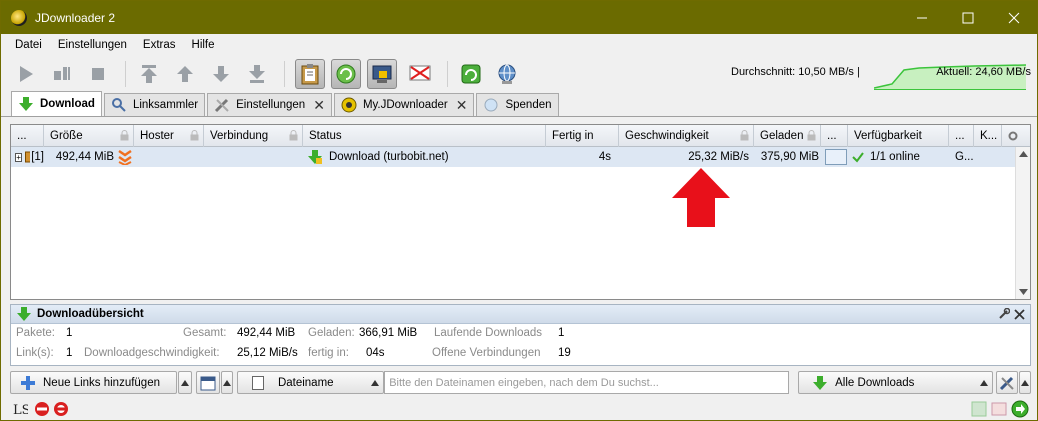 This screenshot has height=421, width=1038. Describe the element at coordinates (20, 409) in the screenshot. I see `ls-icon: LS` at that location.